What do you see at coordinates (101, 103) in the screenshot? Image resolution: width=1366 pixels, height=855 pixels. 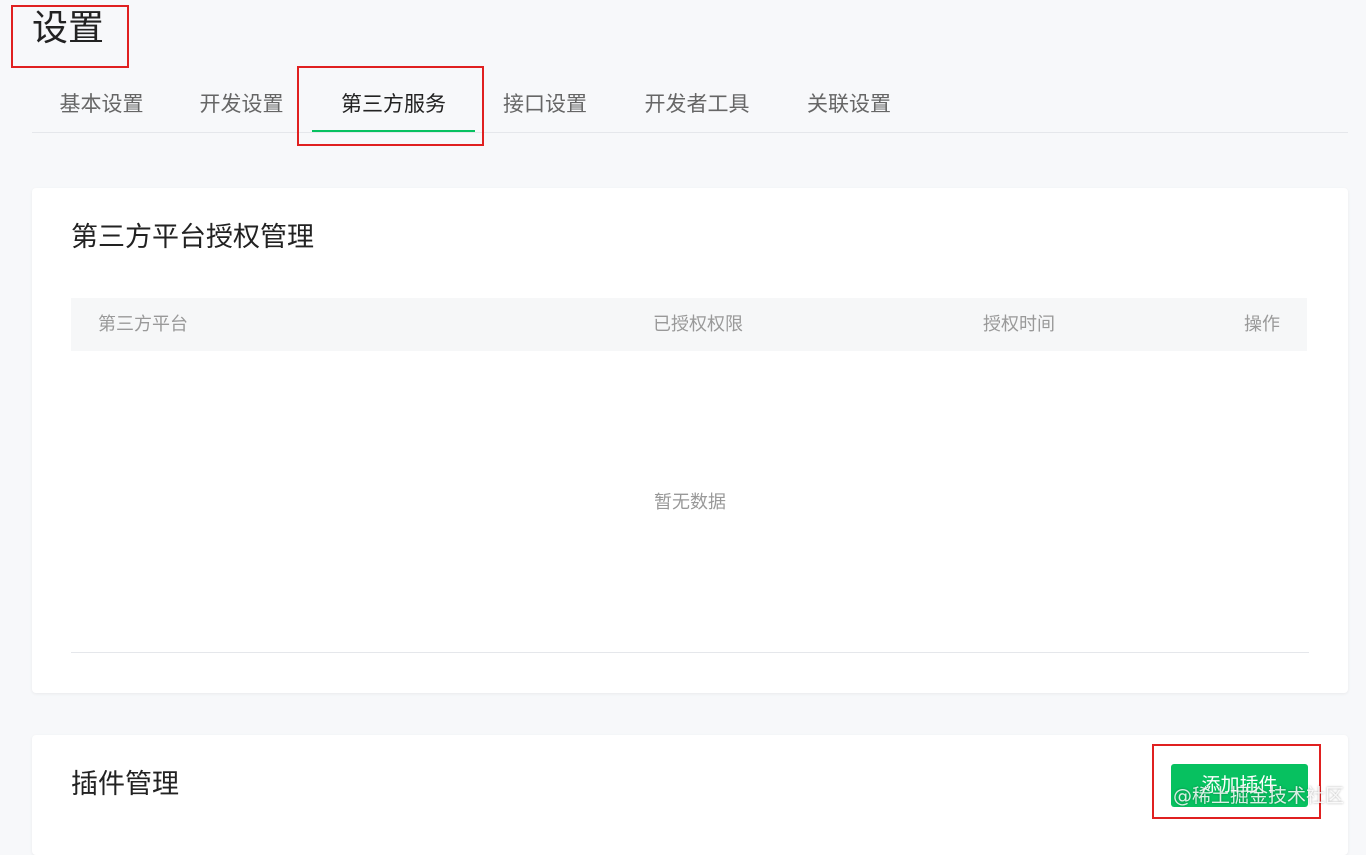 I see `tab-basic-settings: 基本设置` at bounding box center [101, 103].